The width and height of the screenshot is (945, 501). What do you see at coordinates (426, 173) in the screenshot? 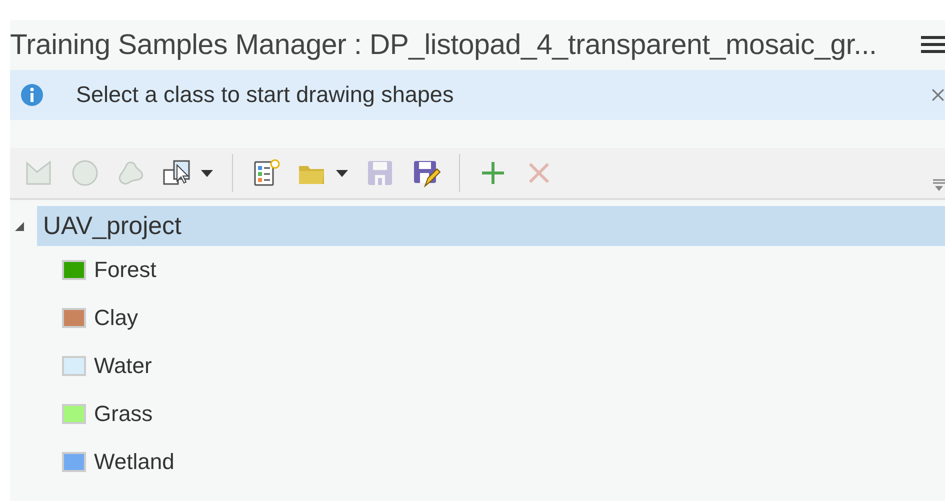
I see `save-disk-pencil-icon` at bounding box center [426, 173].